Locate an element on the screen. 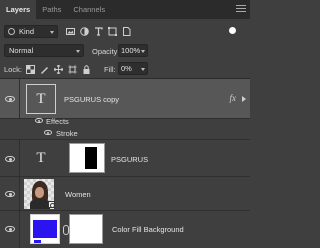  search-icon is located at coordinates (11, 31).